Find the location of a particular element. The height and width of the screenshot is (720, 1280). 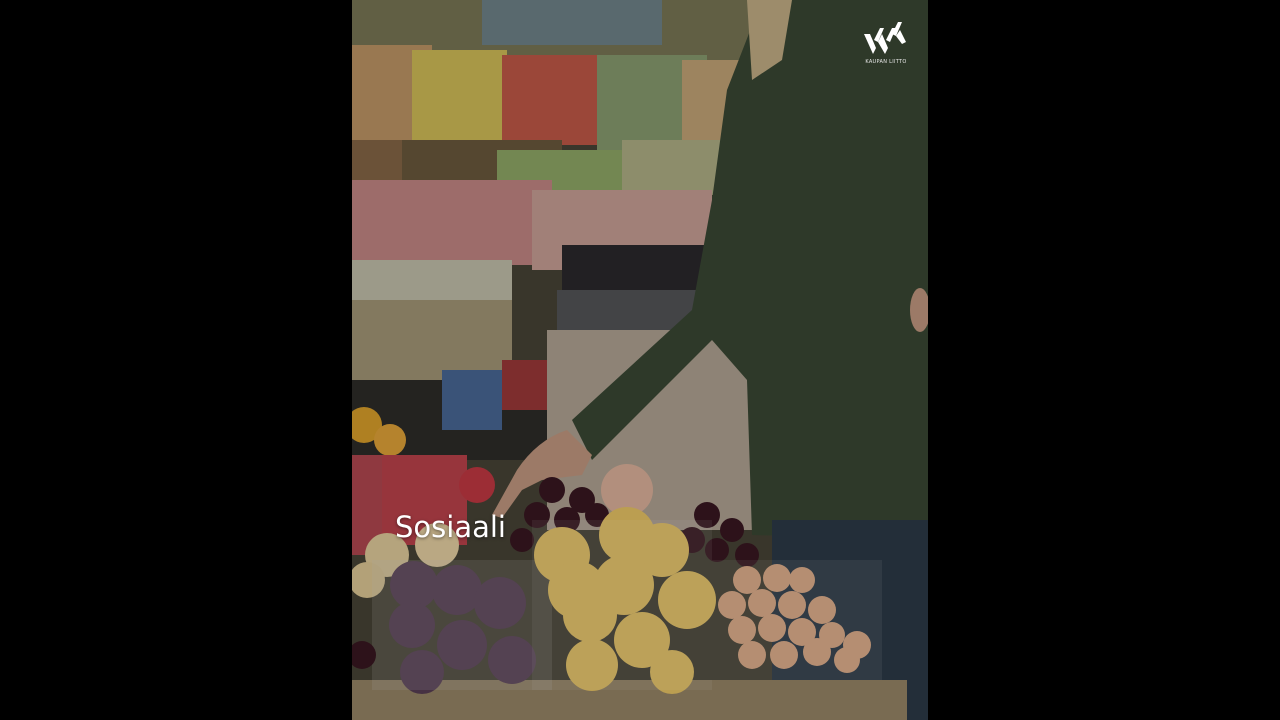

video-caption: Sosiaali is located at coordinates (450, 527).